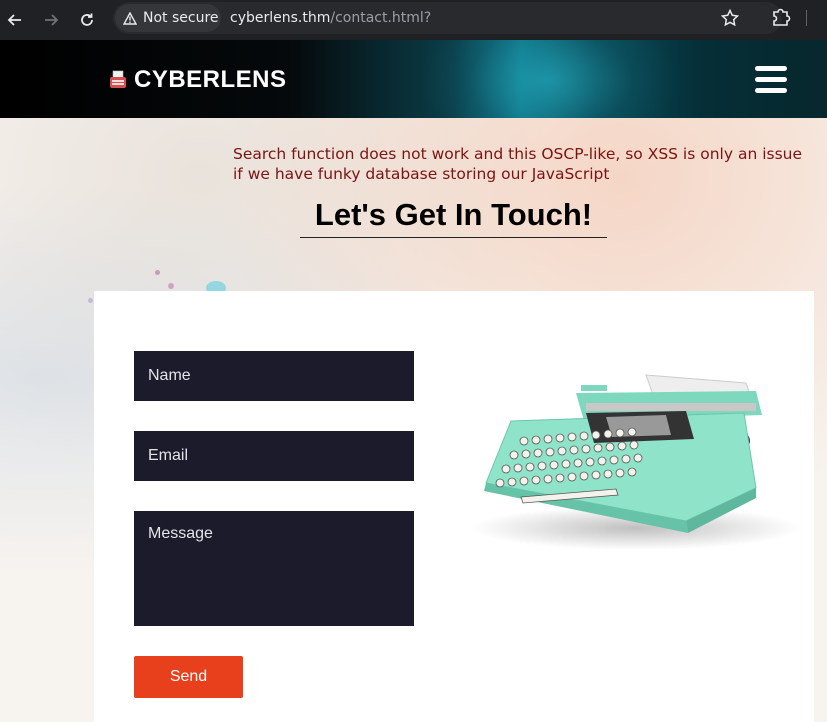 The height and width of the screenshot is (722, 827). I want to click on brand-name: CYBERLENS, so click(210, 79).